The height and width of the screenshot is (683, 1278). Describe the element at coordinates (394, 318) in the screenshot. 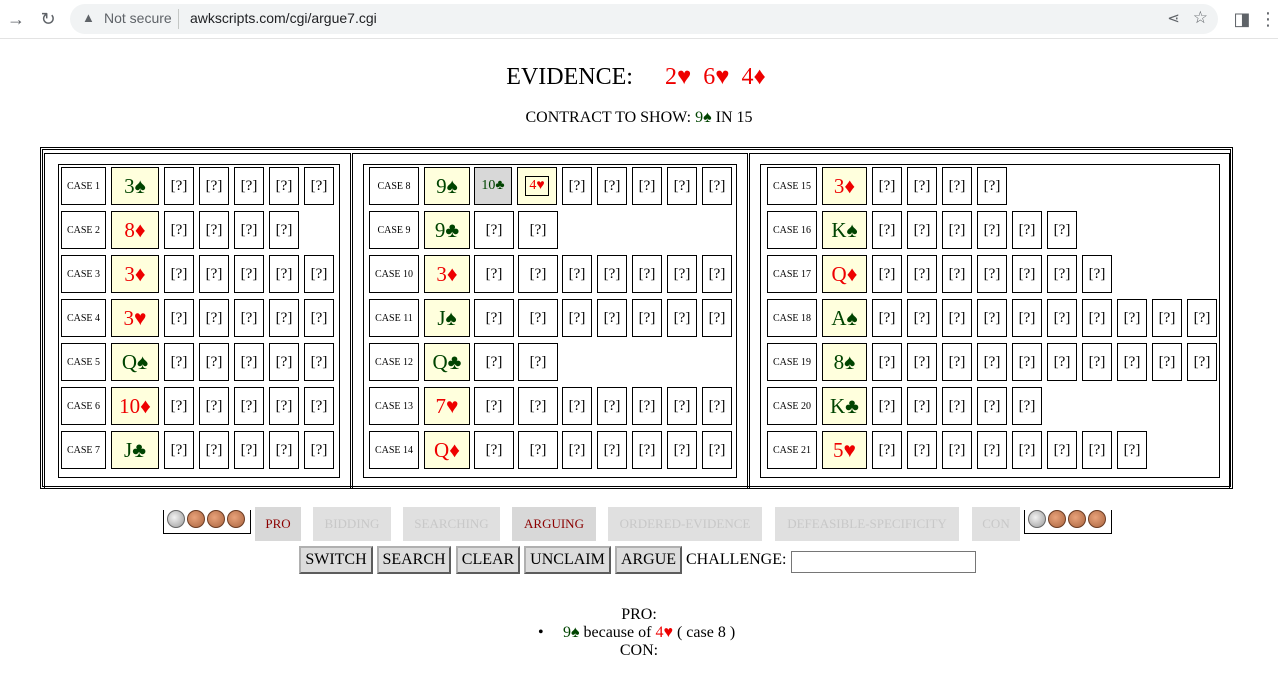

I see `case-label: CASE 11` at that location.